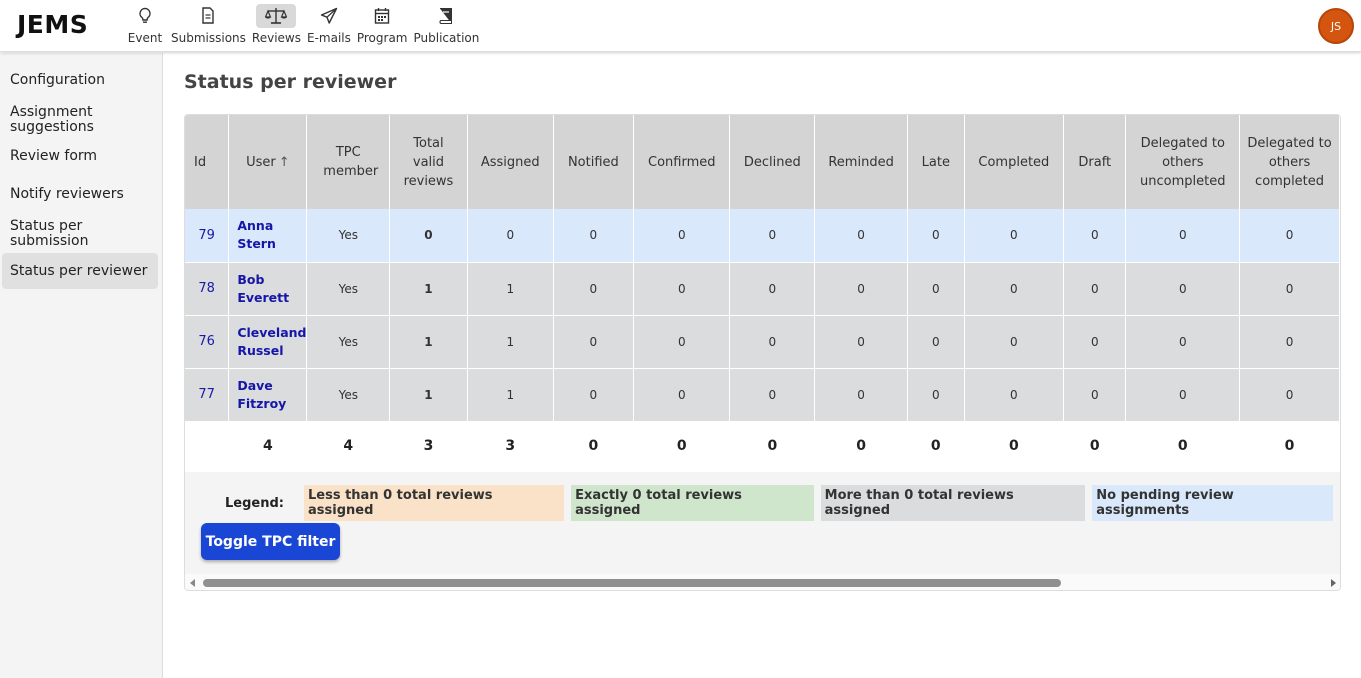  I want to click on legend-title: Legend:, so click(254, 503).